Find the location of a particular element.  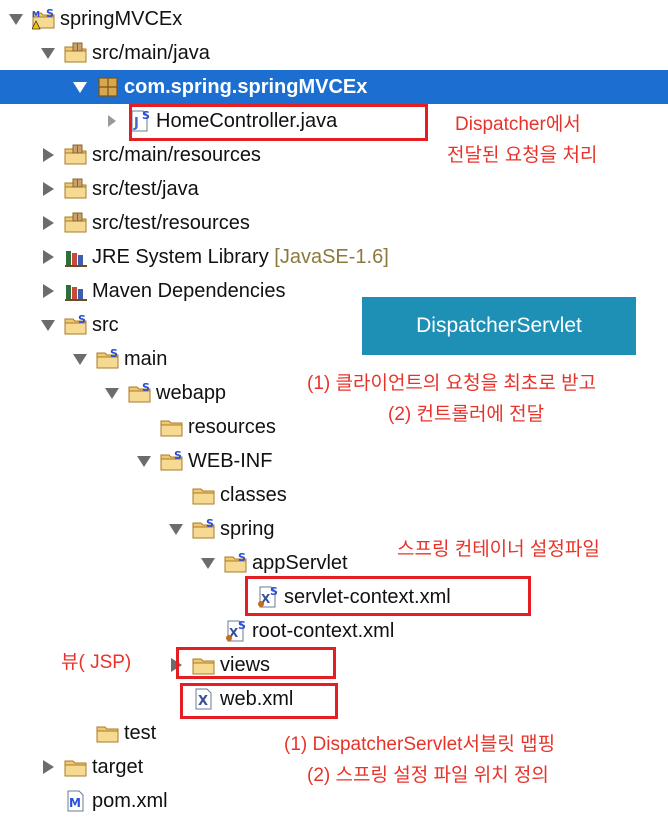

tree-item-label-text: src/test/java is located at coordinates (145, 189).